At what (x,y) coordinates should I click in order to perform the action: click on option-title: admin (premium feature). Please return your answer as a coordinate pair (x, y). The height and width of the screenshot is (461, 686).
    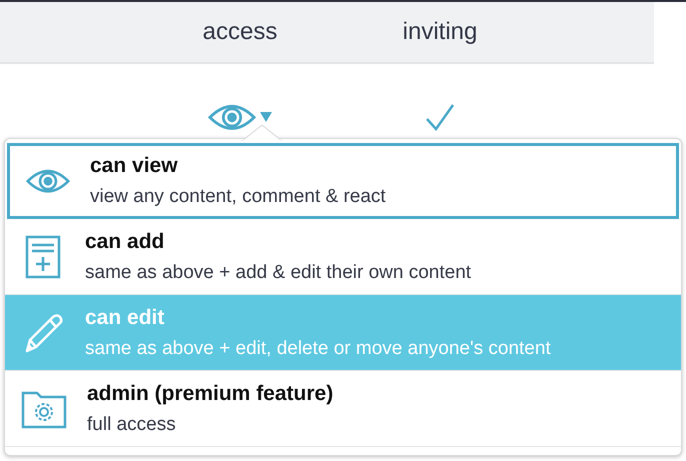
    Looking at the image, I should click on (210, 394).